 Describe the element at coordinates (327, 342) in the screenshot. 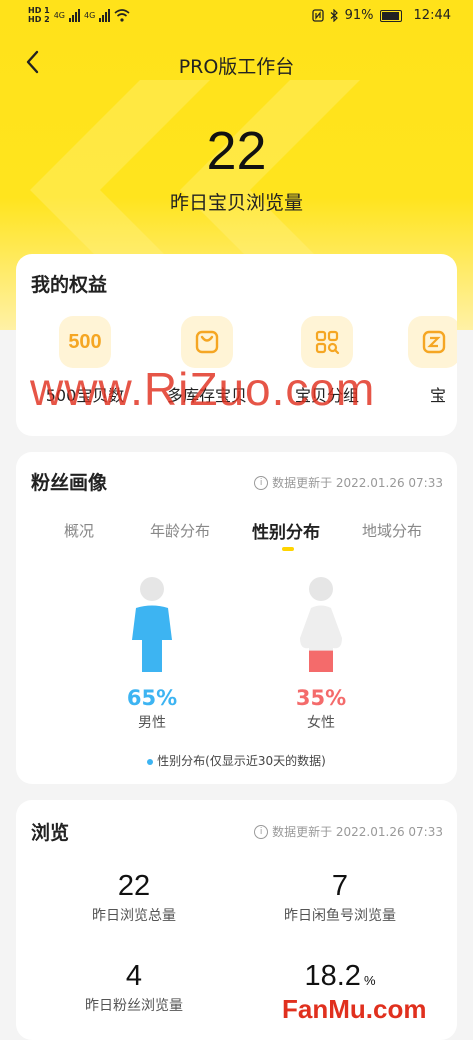

I see `grid-search-icon` at that location.